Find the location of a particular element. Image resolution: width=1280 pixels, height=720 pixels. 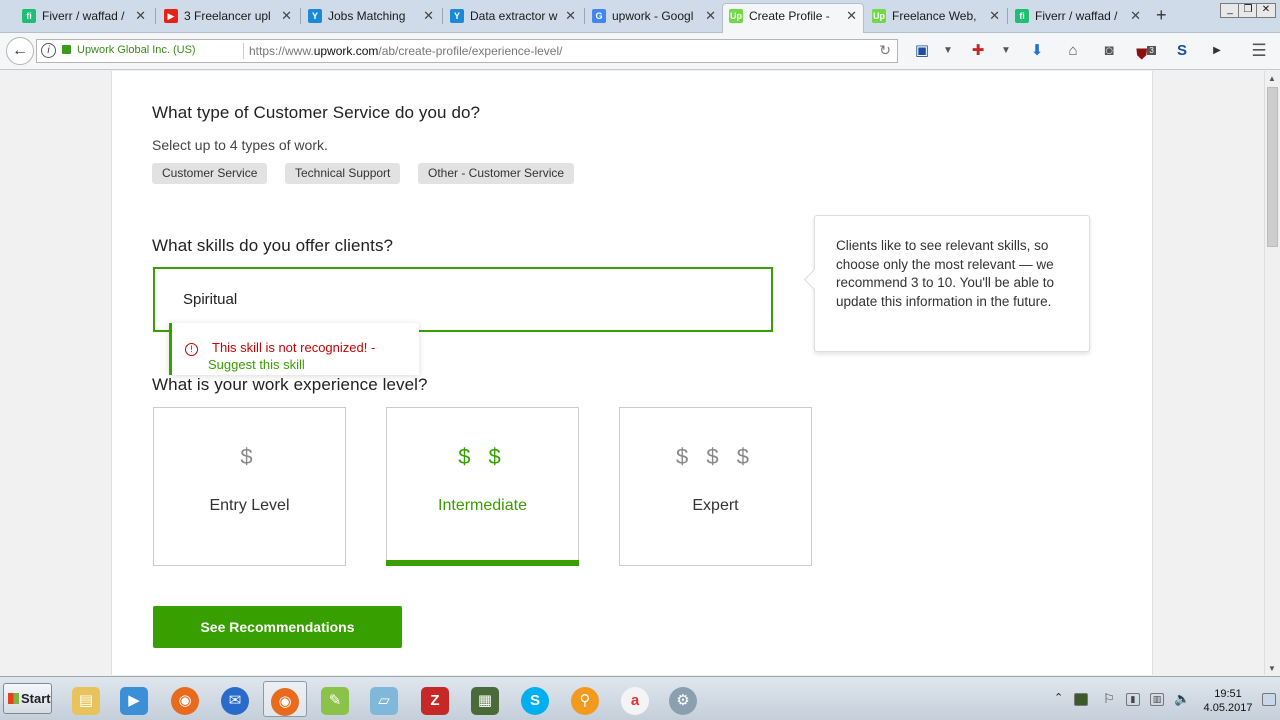

experience-title: What is your work experience level? is located at coordinates (290, 384).